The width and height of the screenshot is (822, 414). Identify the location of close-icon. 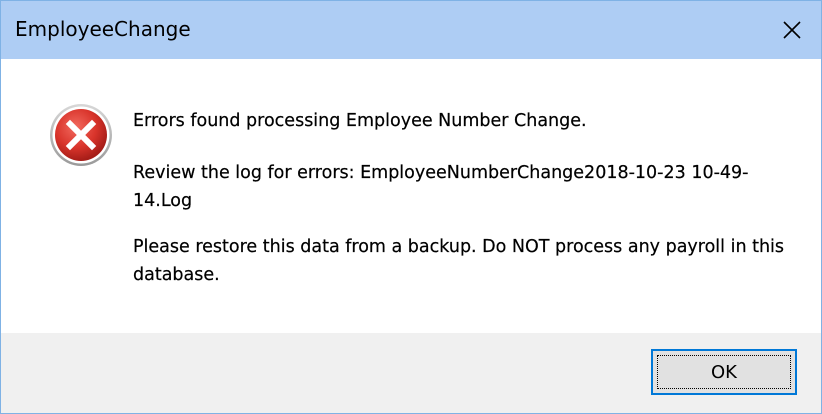
(792, 30).